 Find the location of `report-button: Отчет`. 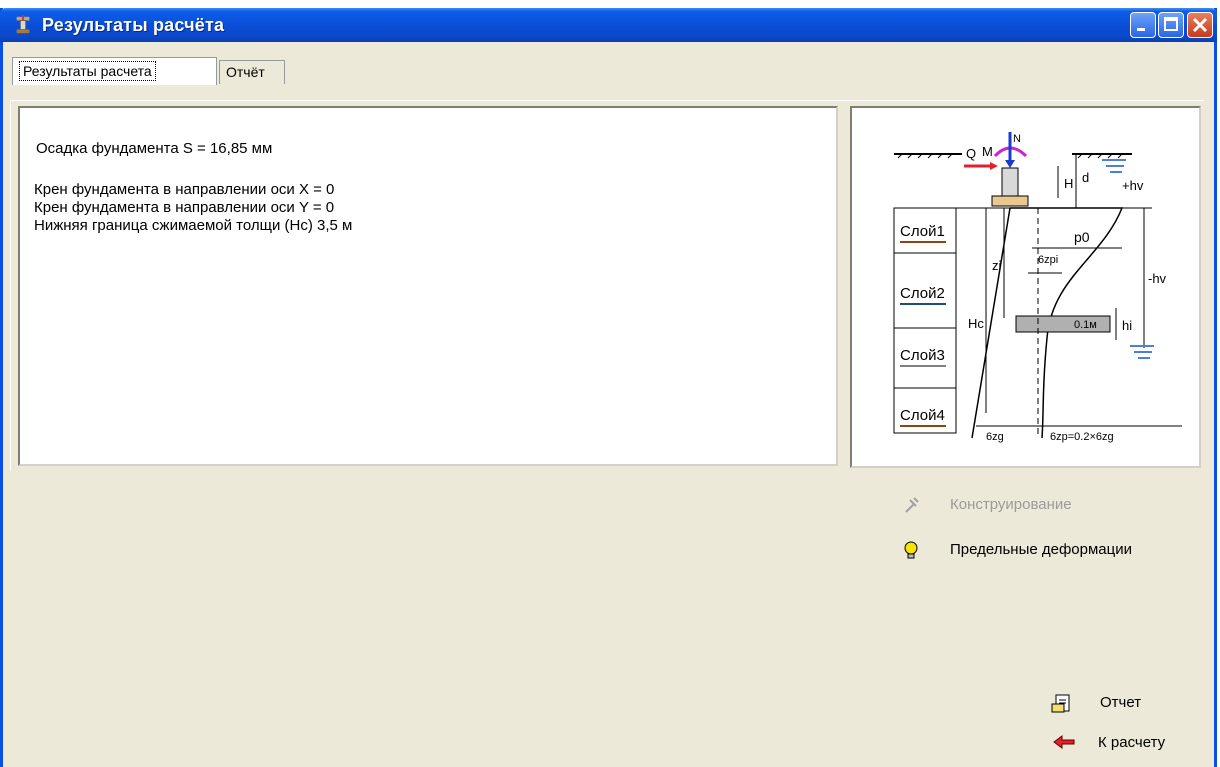

report-button: Отчет is located at coordinates (1110, 705).